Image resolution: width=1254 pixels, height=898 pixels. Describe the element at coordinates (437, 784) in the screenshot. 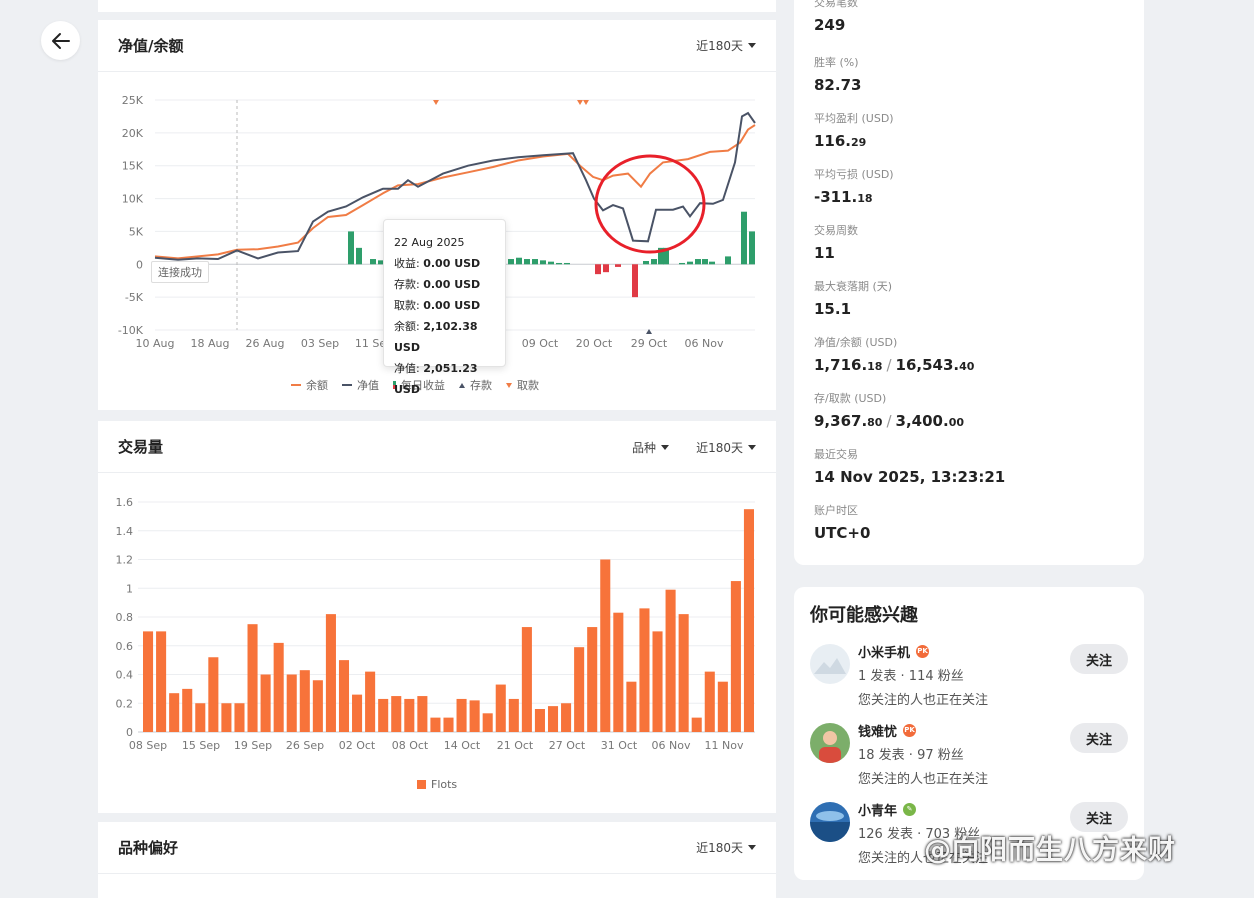

I see `volume-legend: Flots` at that location.